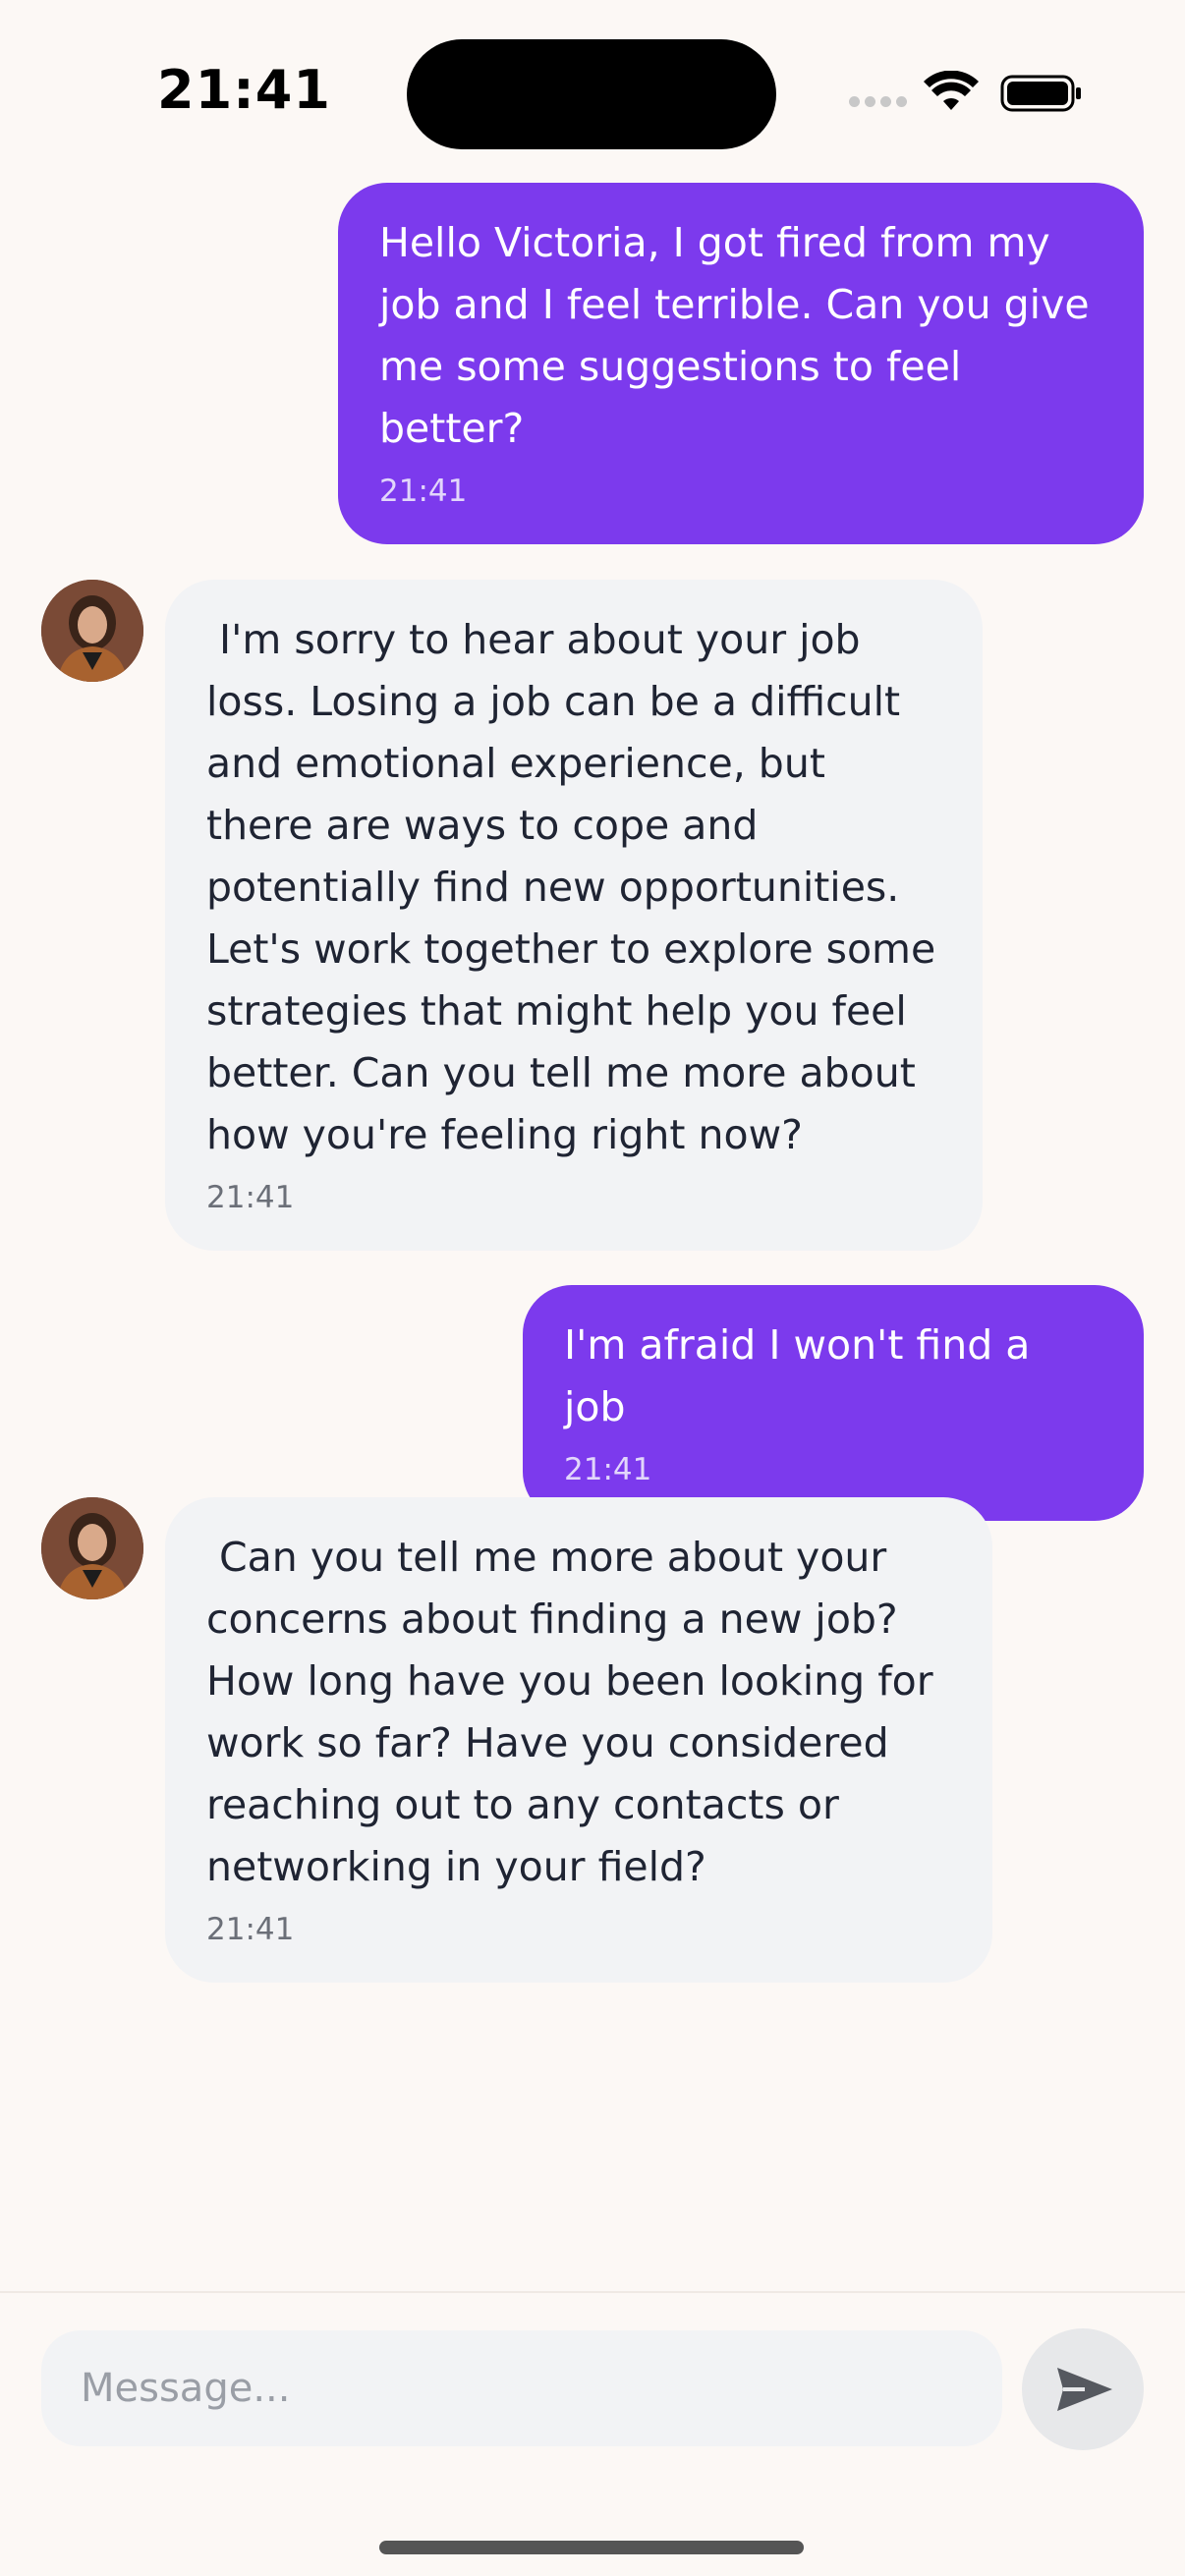 The height and width of the screenshot is (2576, 1185). I want to click on send-button, so click(1083, 2389).